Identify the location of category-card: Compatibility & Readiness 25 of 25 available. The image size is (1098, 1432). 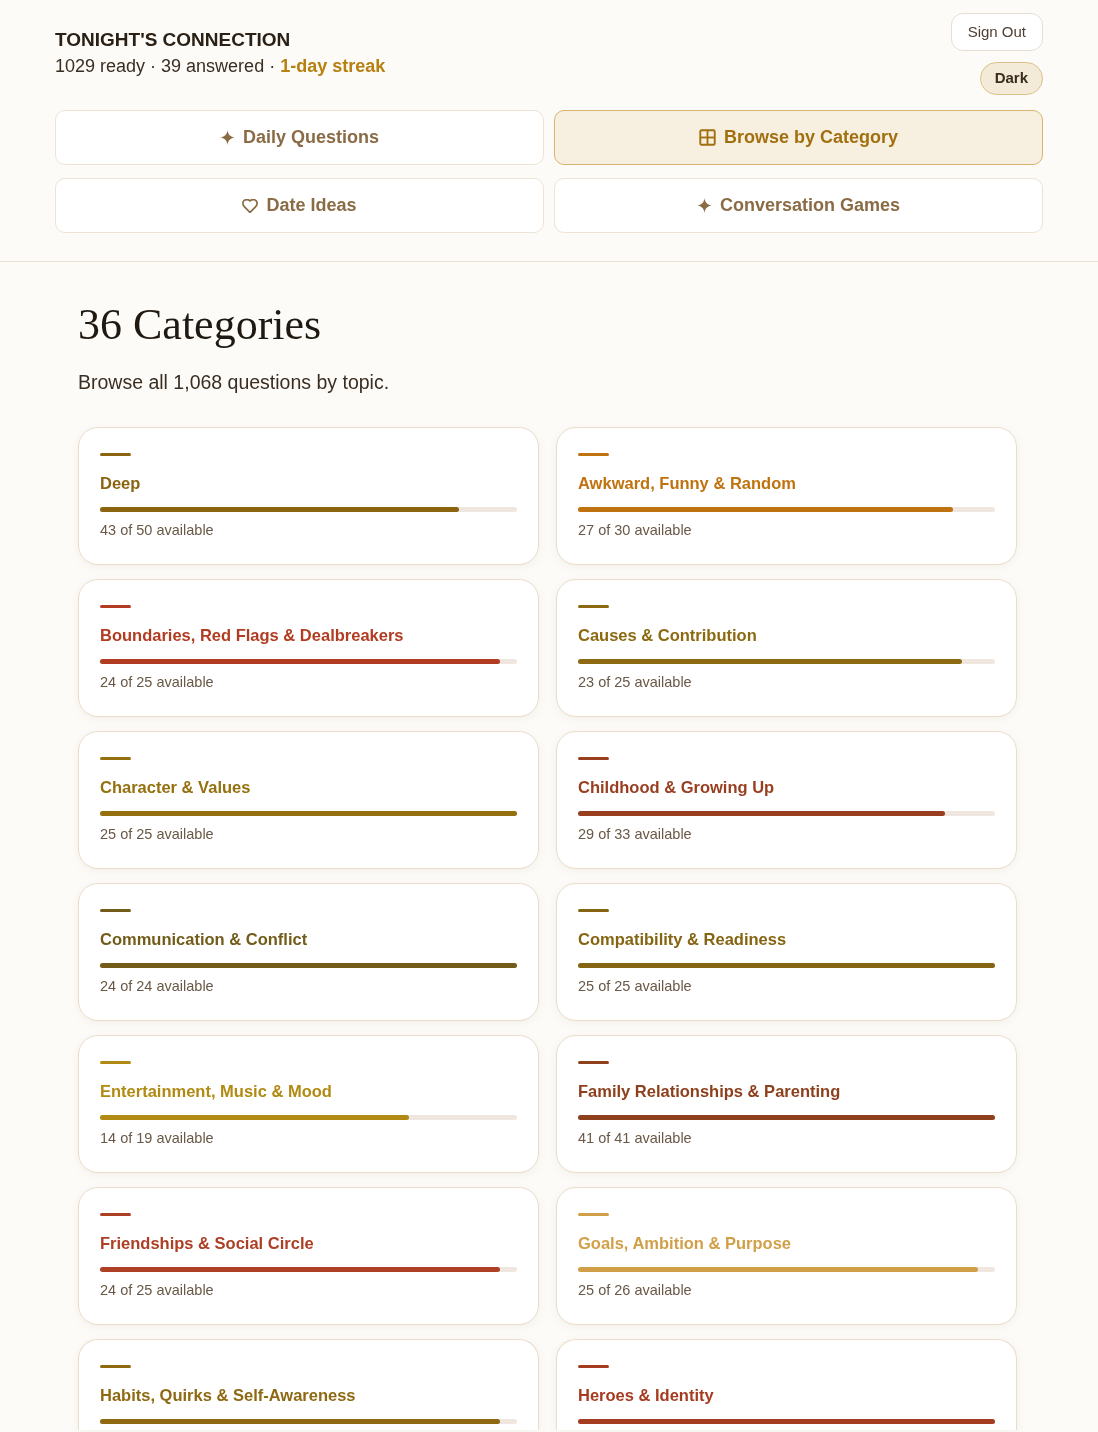
(786, 952).